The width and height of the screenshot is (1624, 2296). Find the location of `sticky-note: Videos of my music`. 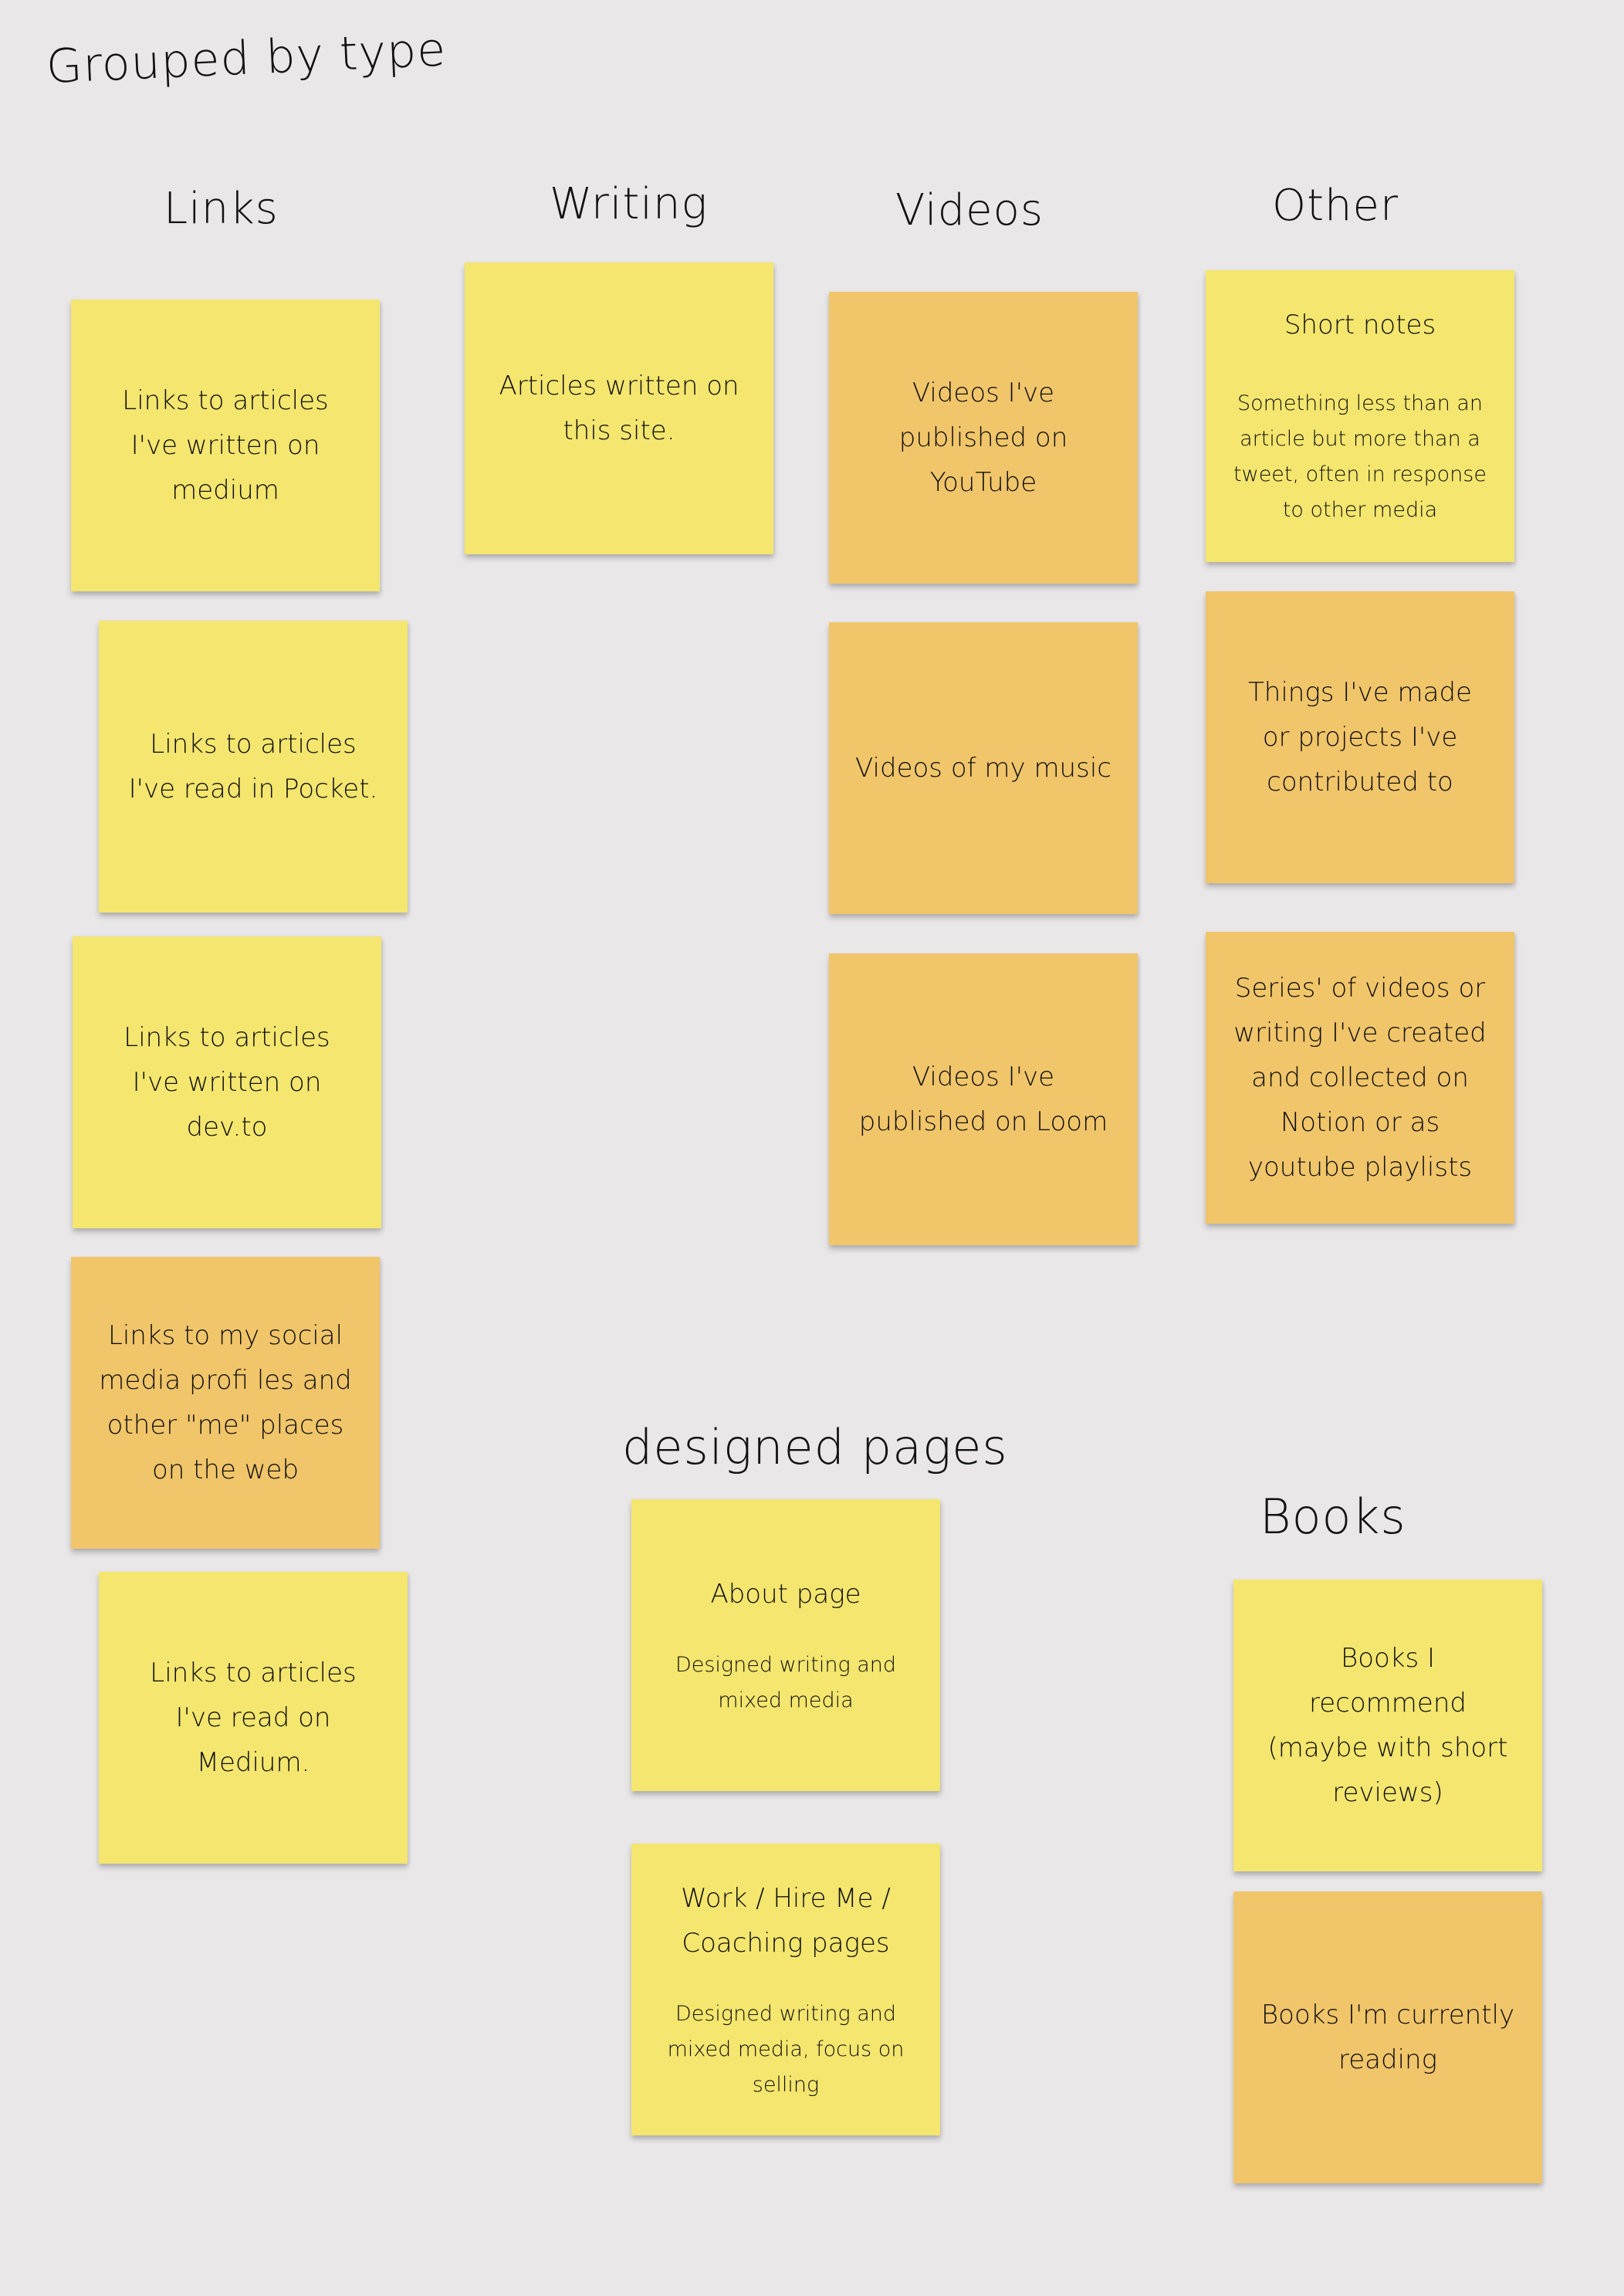

sticky-note: Videos of my music is located at coordinates (984, 768).